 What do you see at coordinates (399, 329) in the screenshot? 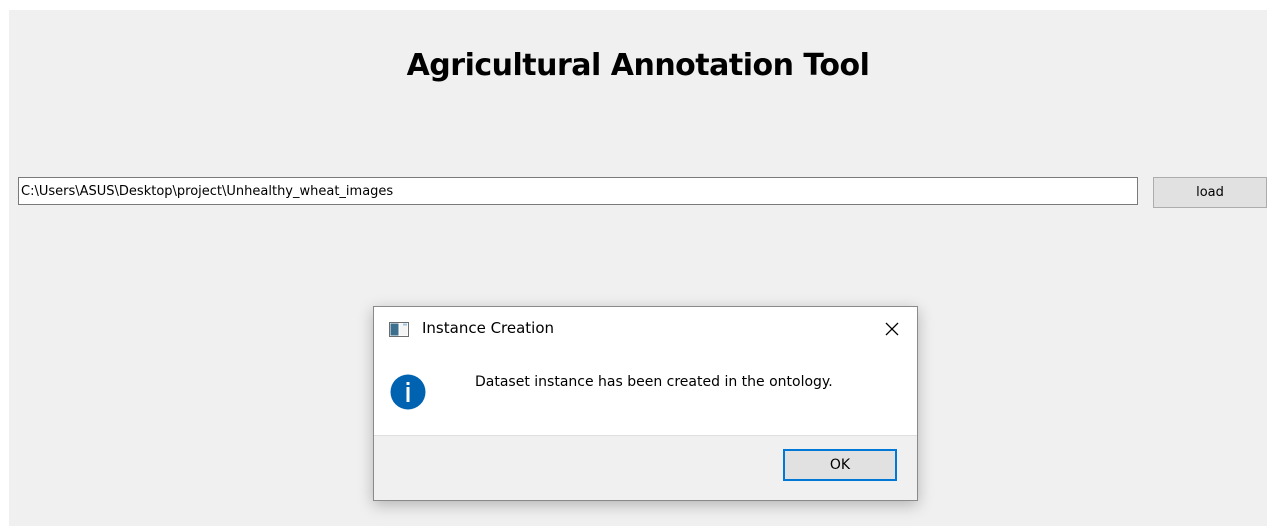
I see `window-app-icon` at bounding box center [399, 329].